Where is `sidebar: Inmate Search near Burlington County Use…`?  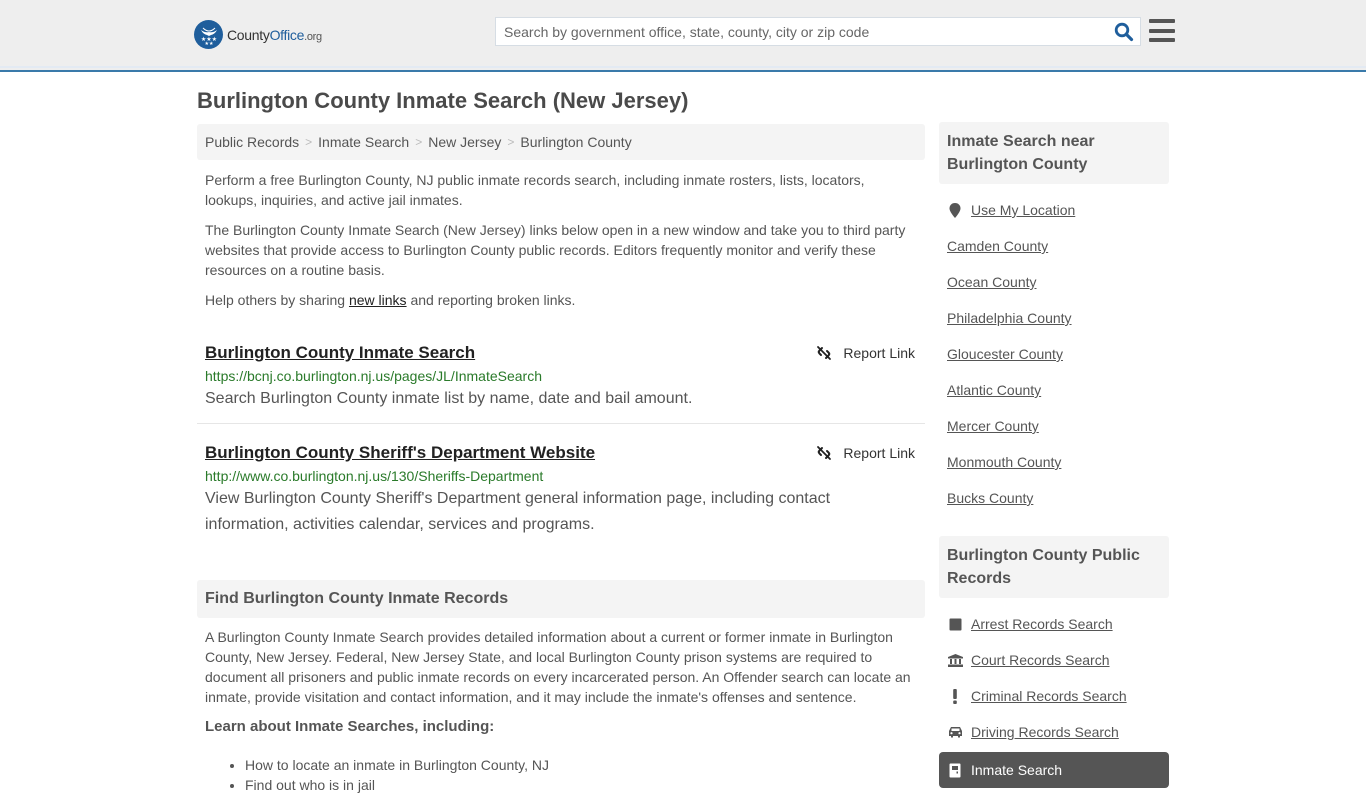
sidebar: Inmate Search near Burlington County Use… is located at coordinates (1054, 455).